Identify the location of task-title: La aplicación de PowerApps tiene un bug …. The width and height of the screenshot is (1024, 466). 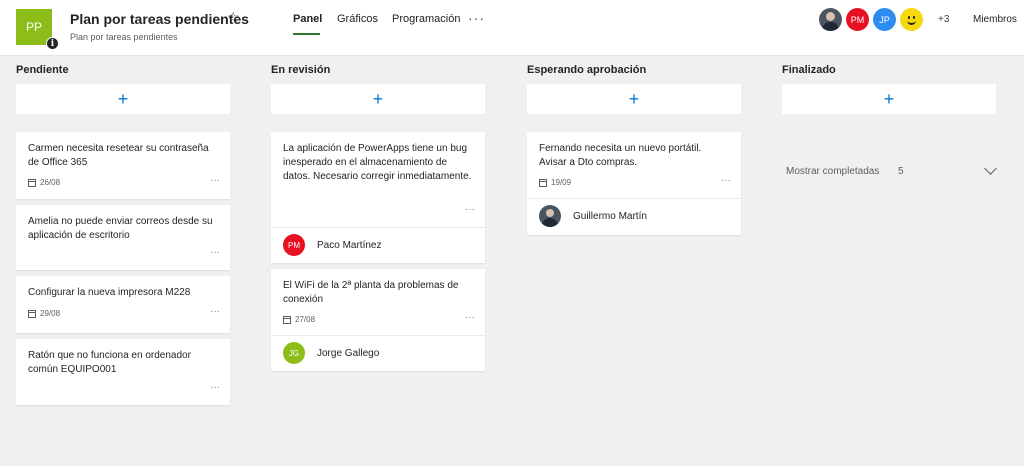
(377, 162).